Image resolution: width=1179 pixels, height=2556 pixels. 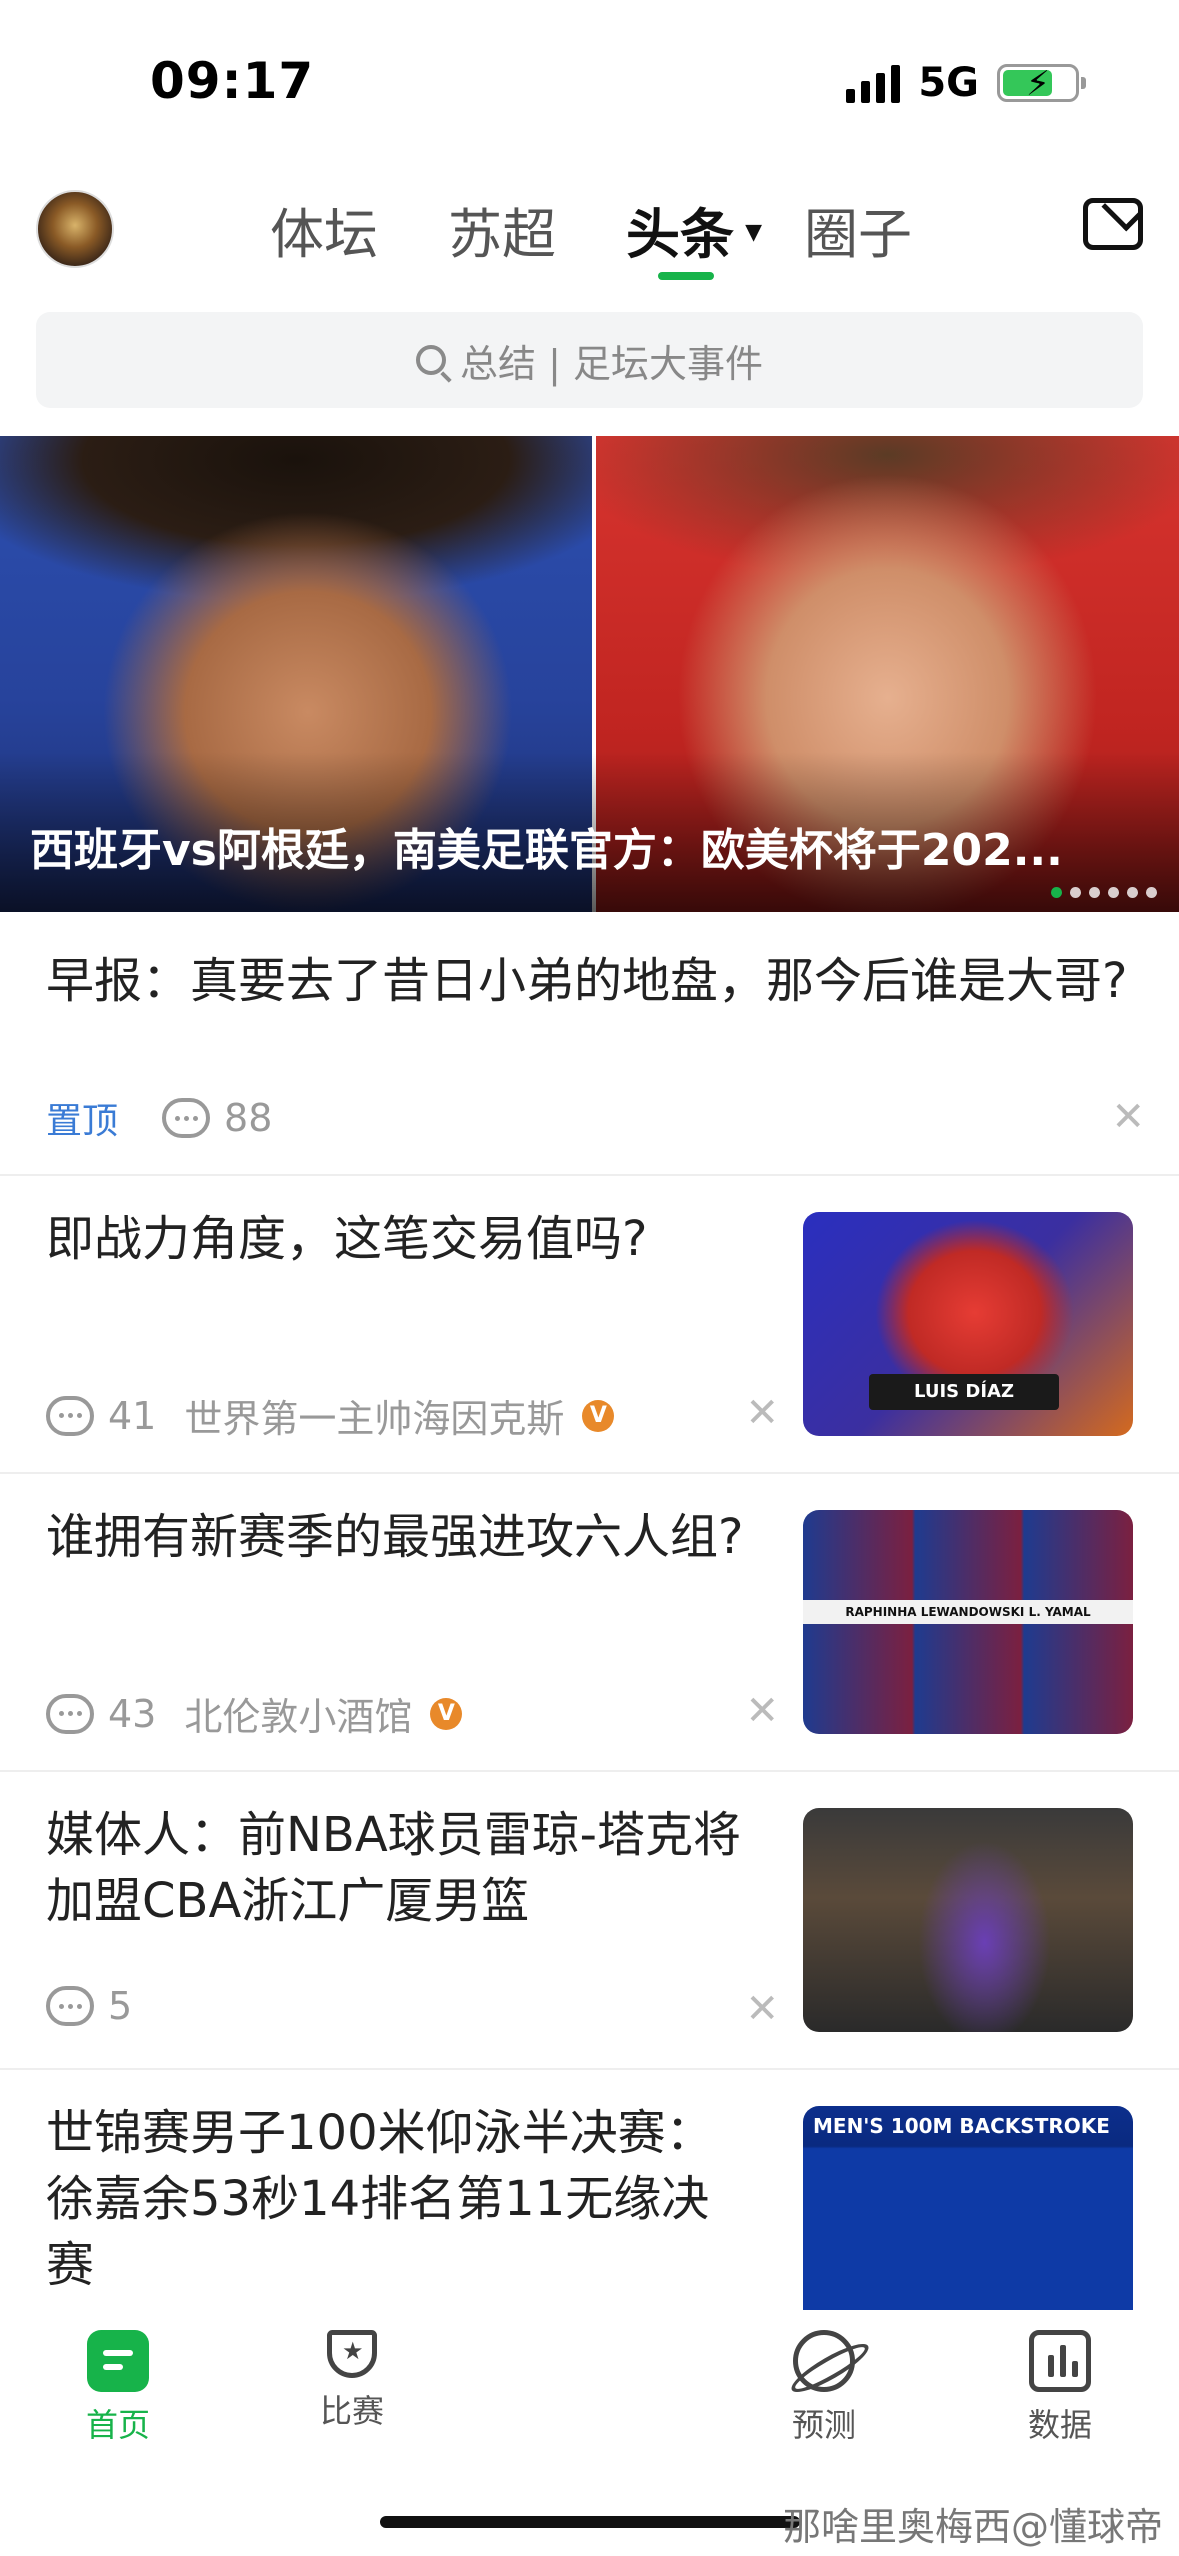 I want to click on tab-matches: 比赛, so click(x=352, y=2381).